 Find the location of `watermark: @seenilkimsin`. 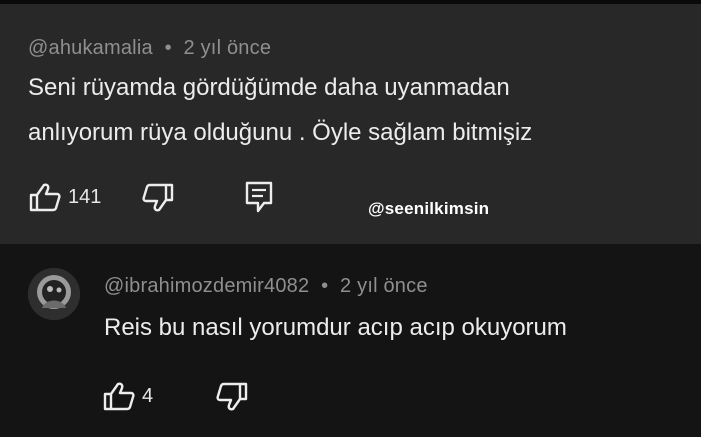

watermark: @seenilkimsin is located at coordinates (429, 208).